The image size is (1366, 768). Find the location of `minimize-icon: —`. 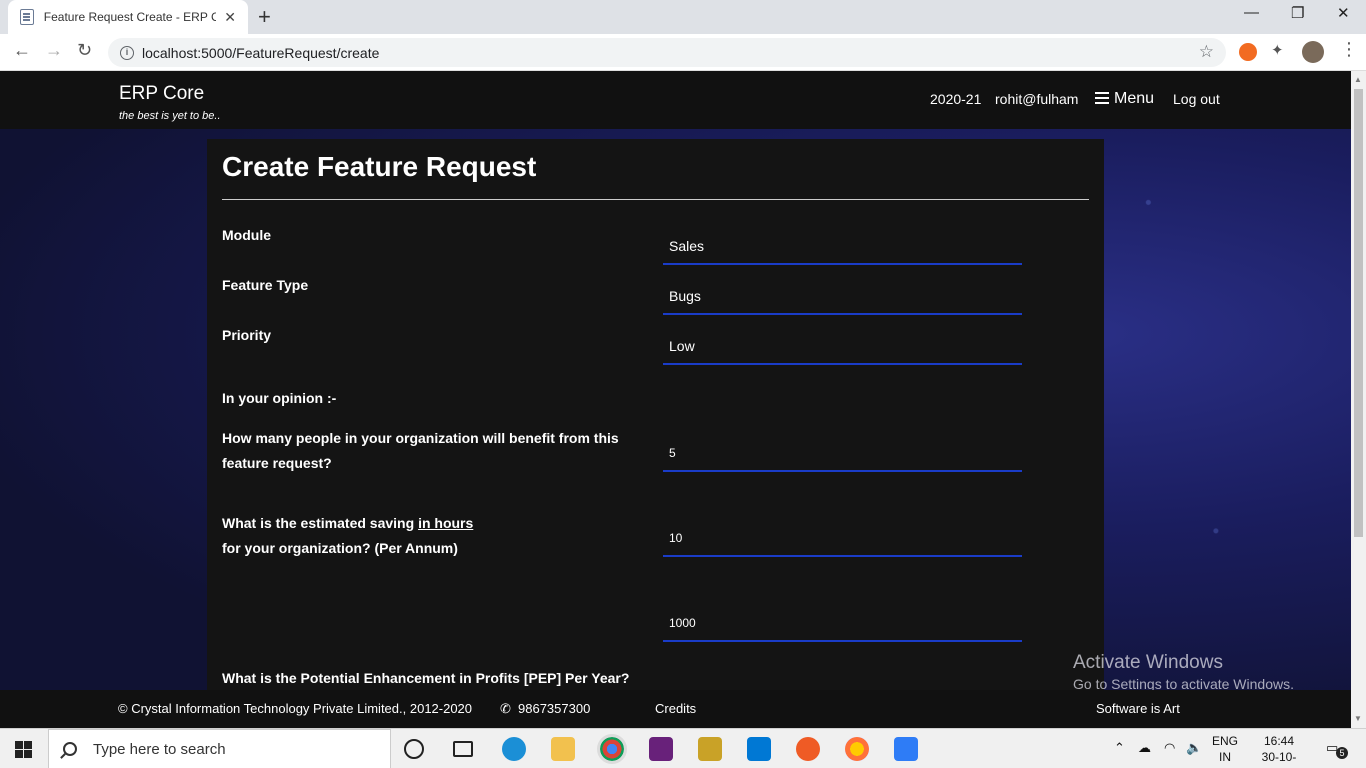

minimize-icon: — is located at coordinates (1251, 12).